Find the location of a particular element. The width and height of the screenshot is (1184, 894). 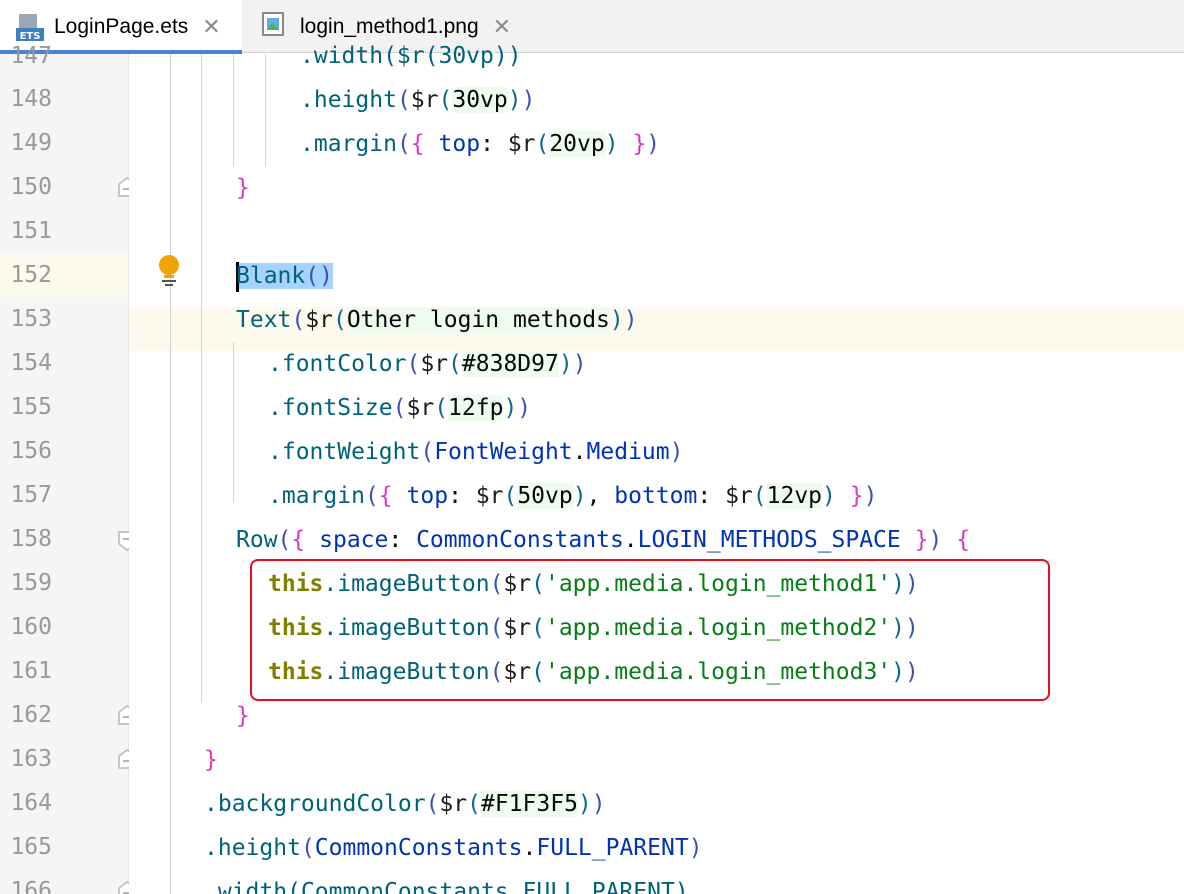

line-number: 153 is located at coordinates (31, 319).